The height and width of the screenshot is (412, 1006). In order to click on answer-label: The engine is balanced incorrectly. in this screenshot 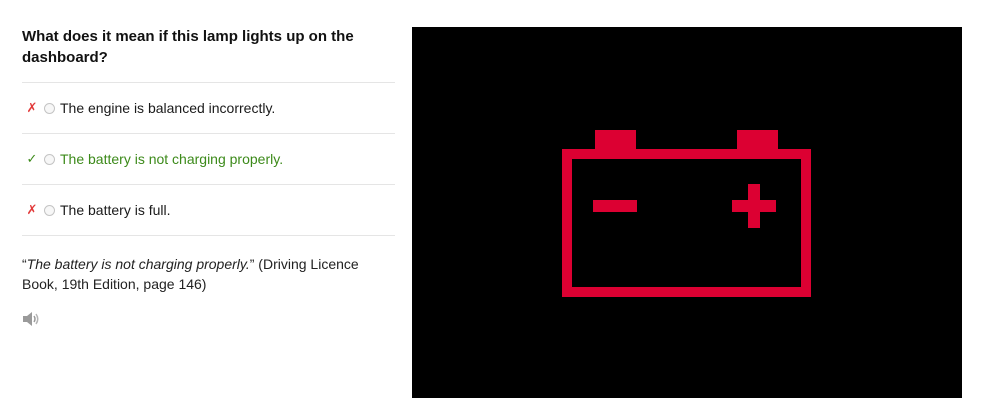, I will do `click(168, 108)`.